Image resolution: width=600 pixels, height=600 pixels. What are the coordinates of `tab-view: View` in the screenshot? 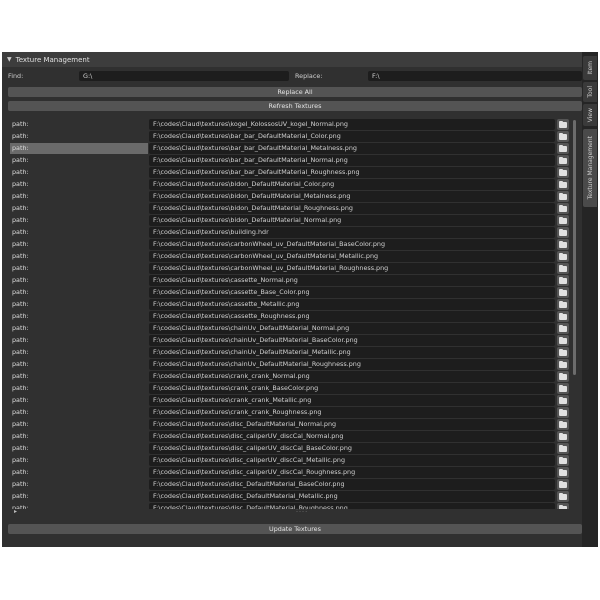 It's located at (590, 115).